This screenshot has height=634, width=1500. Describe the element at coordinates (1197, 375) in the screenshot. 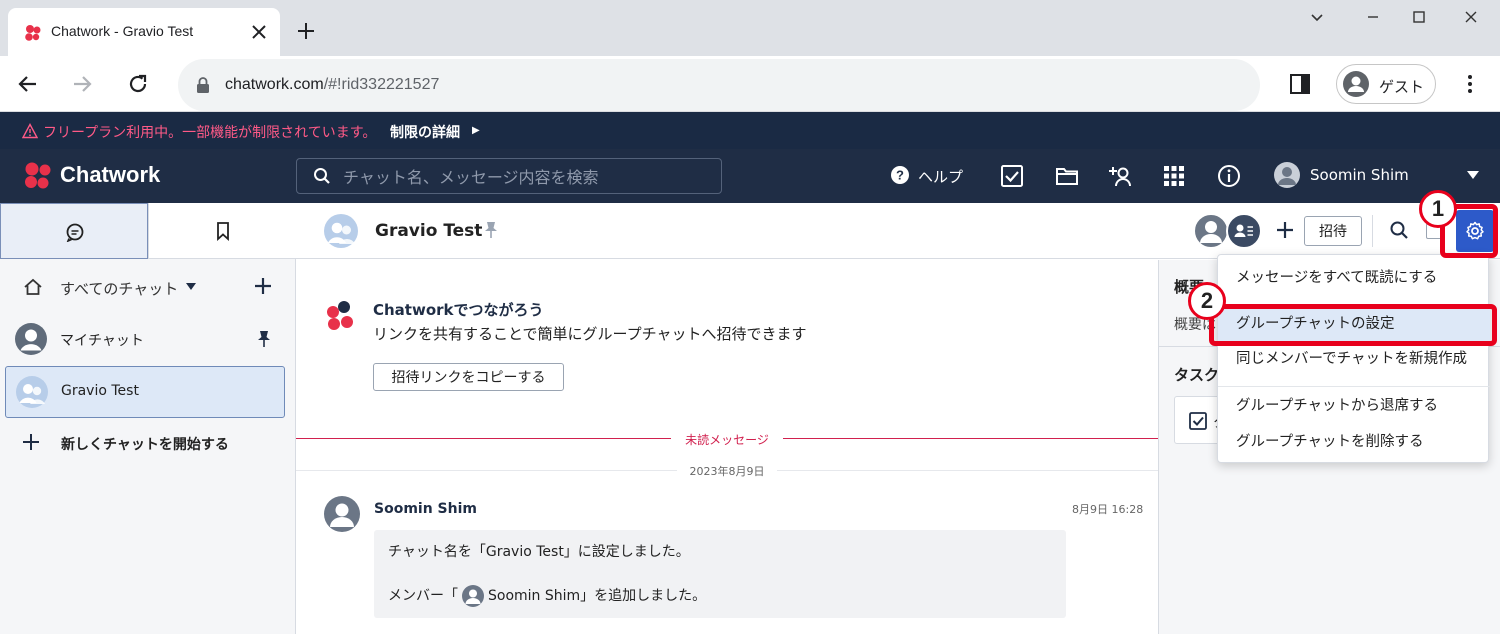

I see `tasks-heading: タスク` at that location.